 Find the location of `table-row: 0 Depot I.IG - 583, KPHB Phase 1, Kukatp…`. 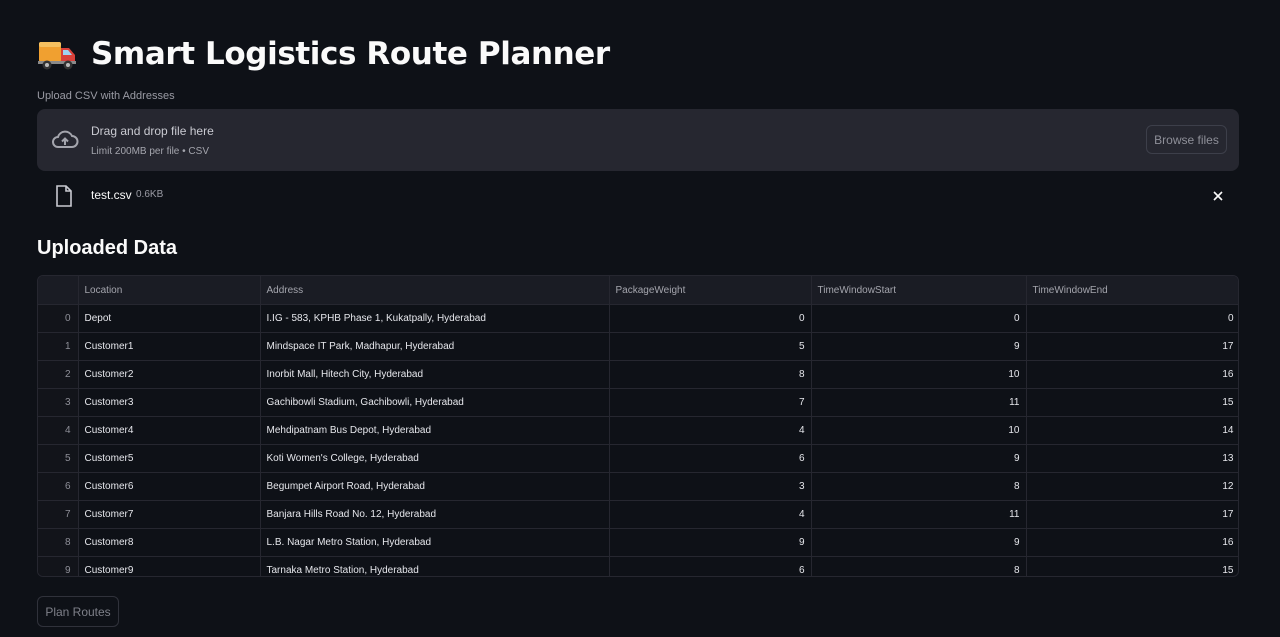

table-row: 0 Depot I.IG - 583, KPHB Phase 1, Kukatp… is located at coordinates (638, 318).